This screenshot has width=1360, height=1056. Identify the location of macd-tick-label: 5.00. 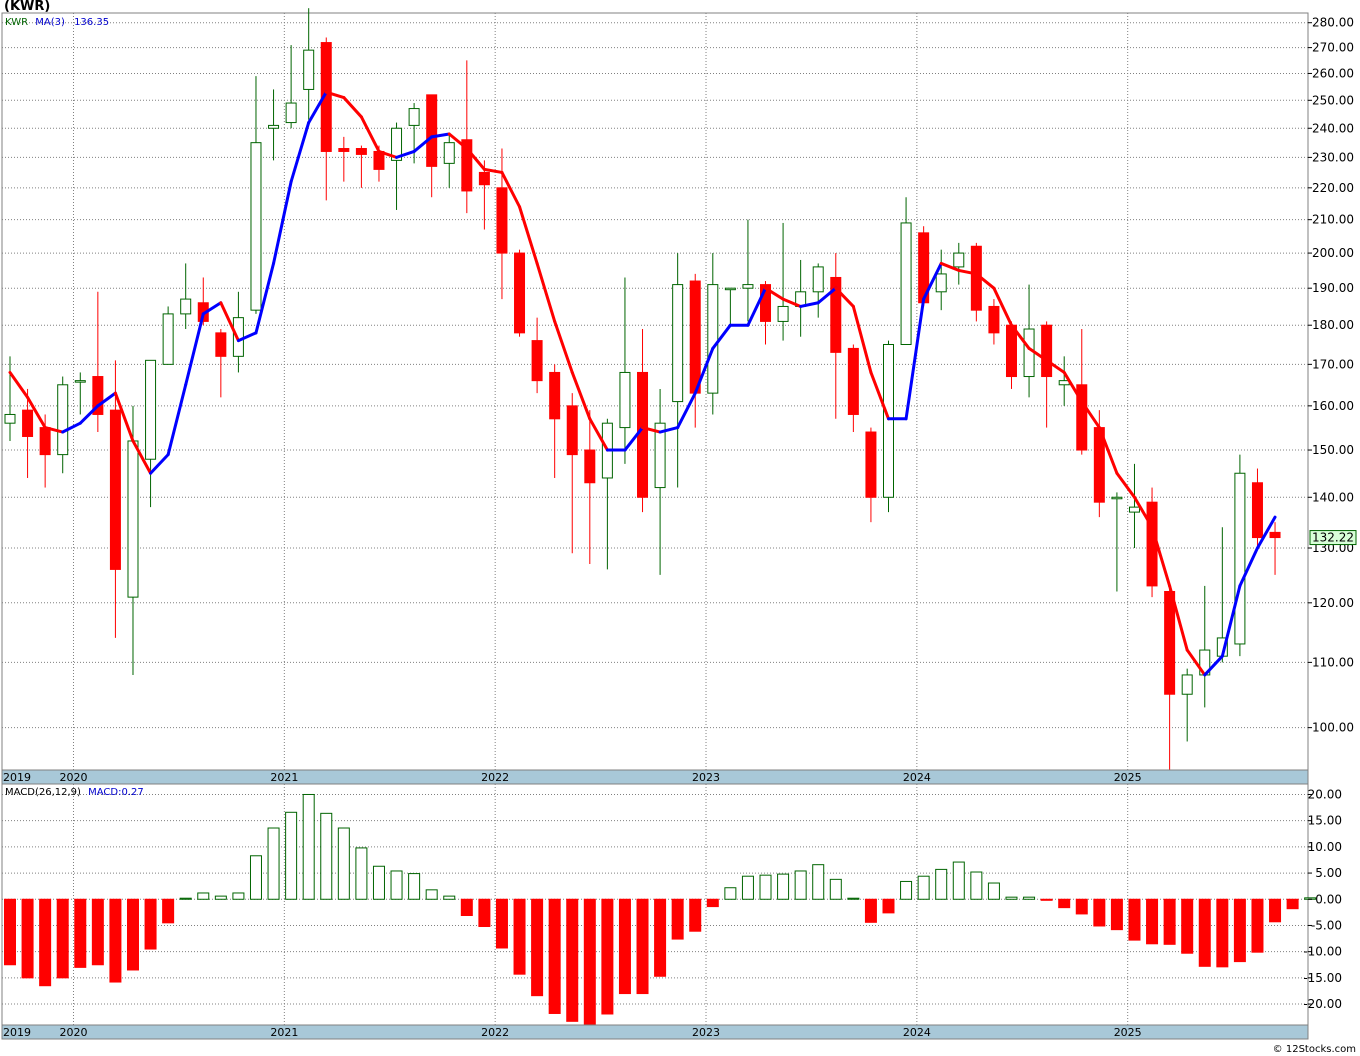
(1328, 873).